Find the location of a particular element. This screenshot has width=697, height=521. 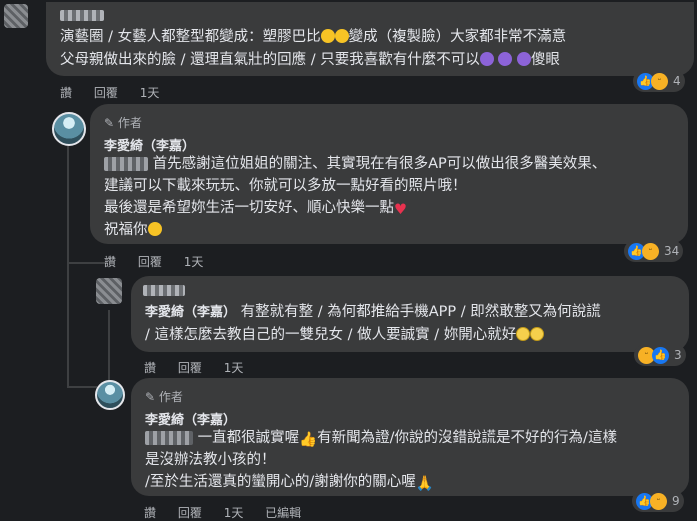

comment-actions: 讚 回覆 1天 is located at coordinates (118, 92).